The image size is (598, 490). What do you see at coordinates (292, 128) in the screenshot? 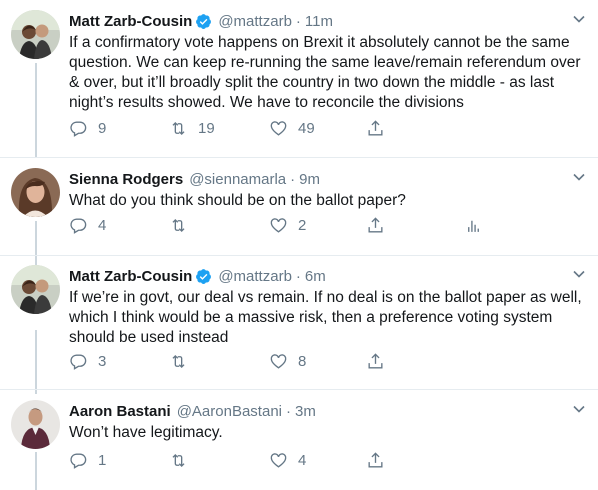
I see `like-button: 49` at bounding box center [292, 128].